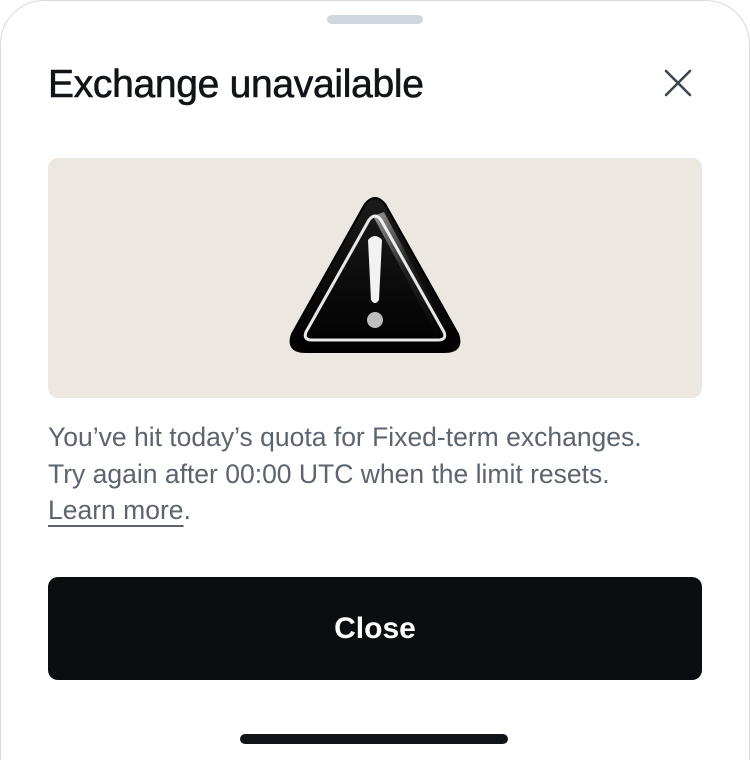 This screenshot has height=760, width=750. I want to click on sheet-title: Exchange unavailable, so click(236, 85).